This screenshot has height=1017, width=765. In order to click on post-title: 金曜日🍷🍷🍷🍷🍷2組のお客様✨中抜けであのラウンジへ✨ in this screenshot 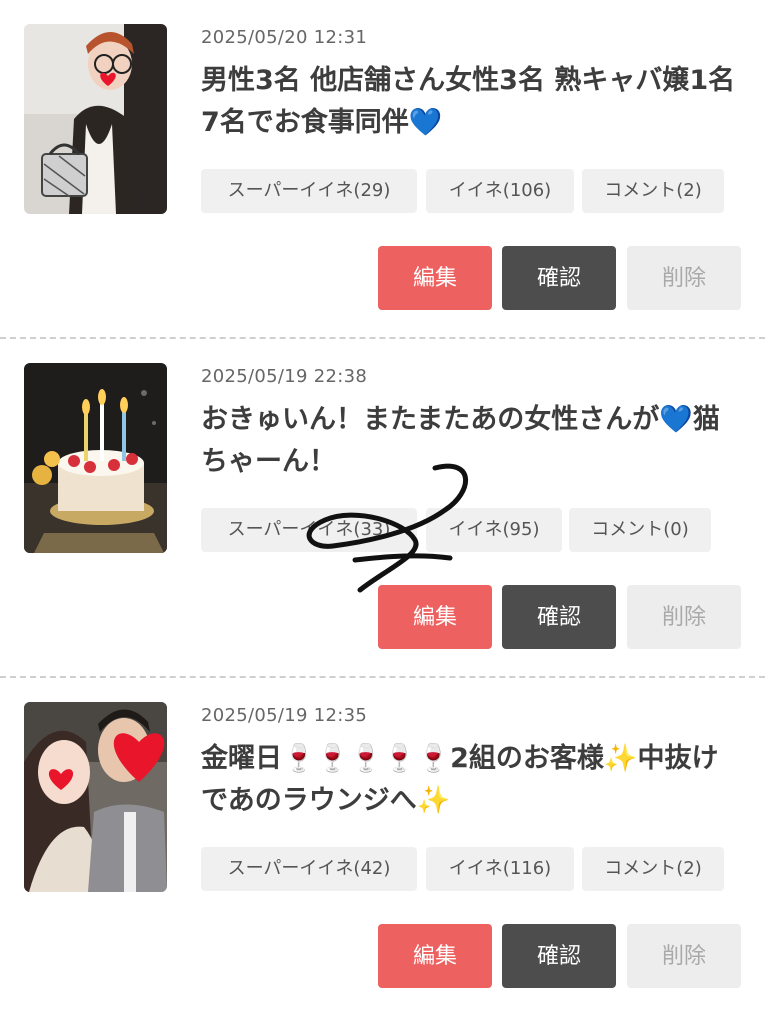, I will do `click(460, 779)`.